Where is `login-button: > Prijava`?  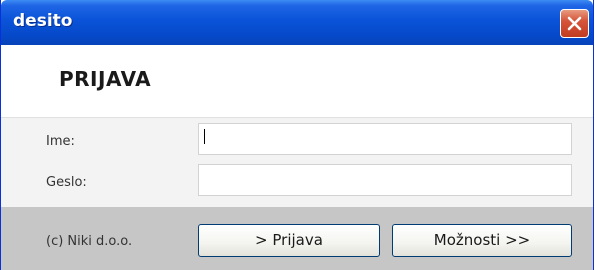 login-button: > Prijava is located at coordinates (289, 240).